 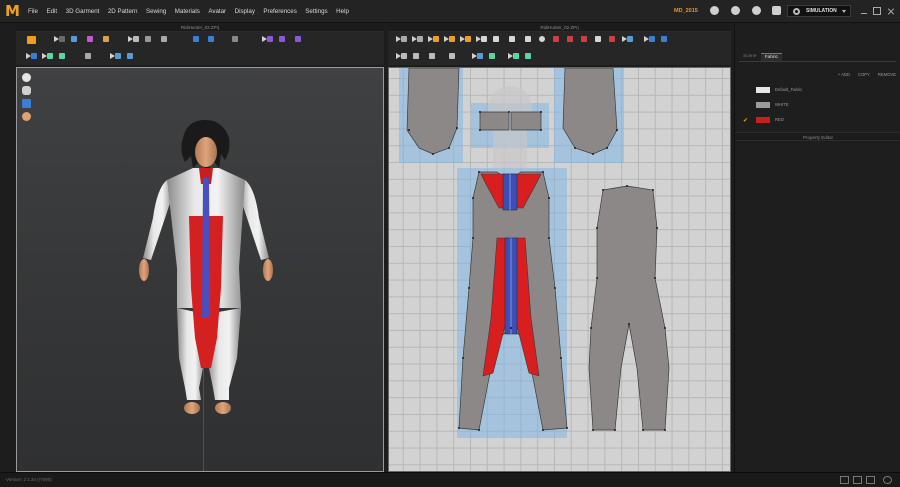 What do you see at coordinates (864, 11) in the screenshot?
I see `minimize-icon` at bounding box center [864, 11].